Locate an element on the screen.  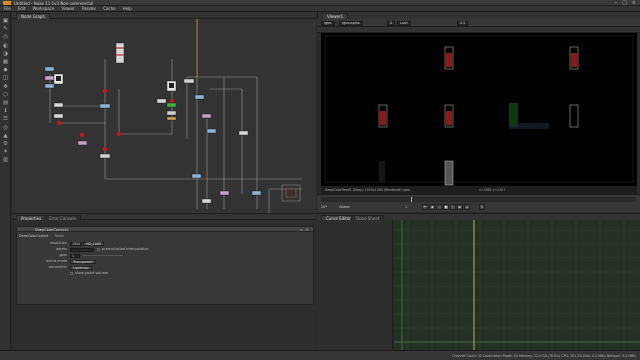
dim-sample is located at coordinates (382, 172).